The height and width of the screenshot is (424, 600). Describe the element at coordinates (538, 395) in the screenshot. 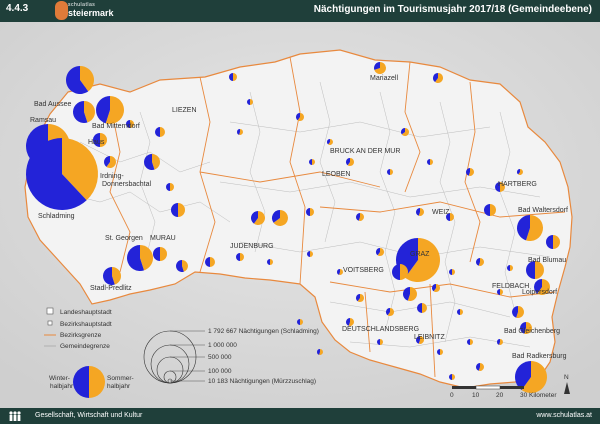

I see `scale-tick-3: 30 Kilometer` at that location.